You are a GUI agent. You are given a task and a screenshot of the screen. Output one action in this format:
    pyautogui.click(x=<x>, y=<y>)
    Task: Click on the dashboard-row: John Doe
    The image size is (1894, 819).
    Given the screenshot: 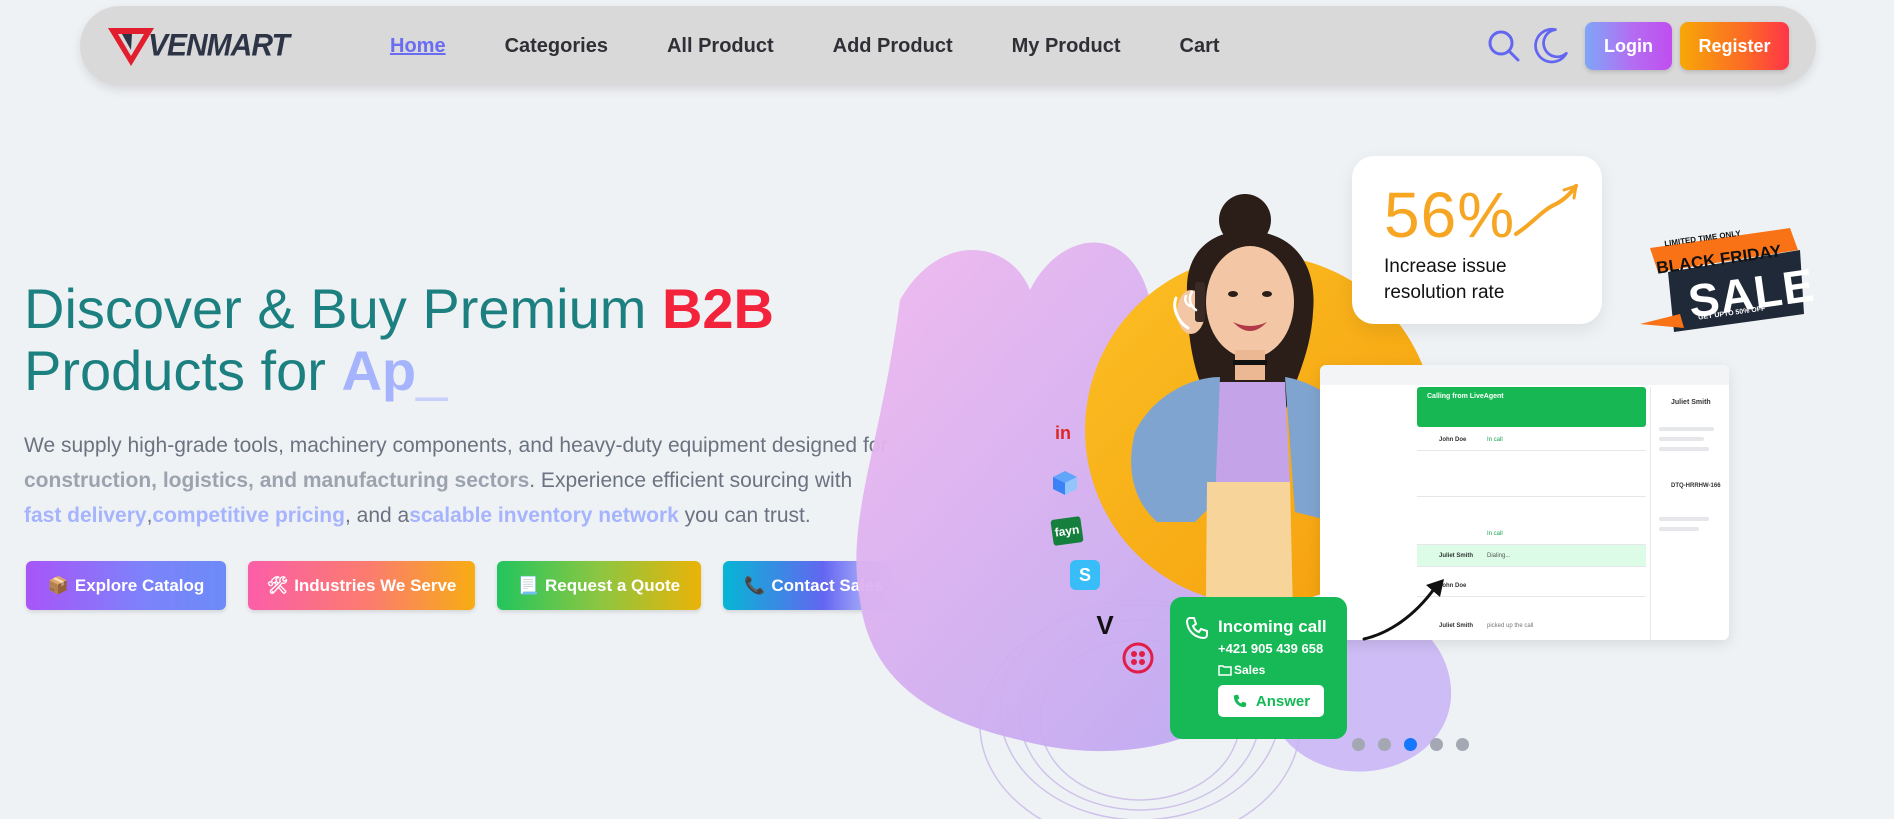 What is the action you would take?
    pyautogui.click(x=1531, y=586)
    